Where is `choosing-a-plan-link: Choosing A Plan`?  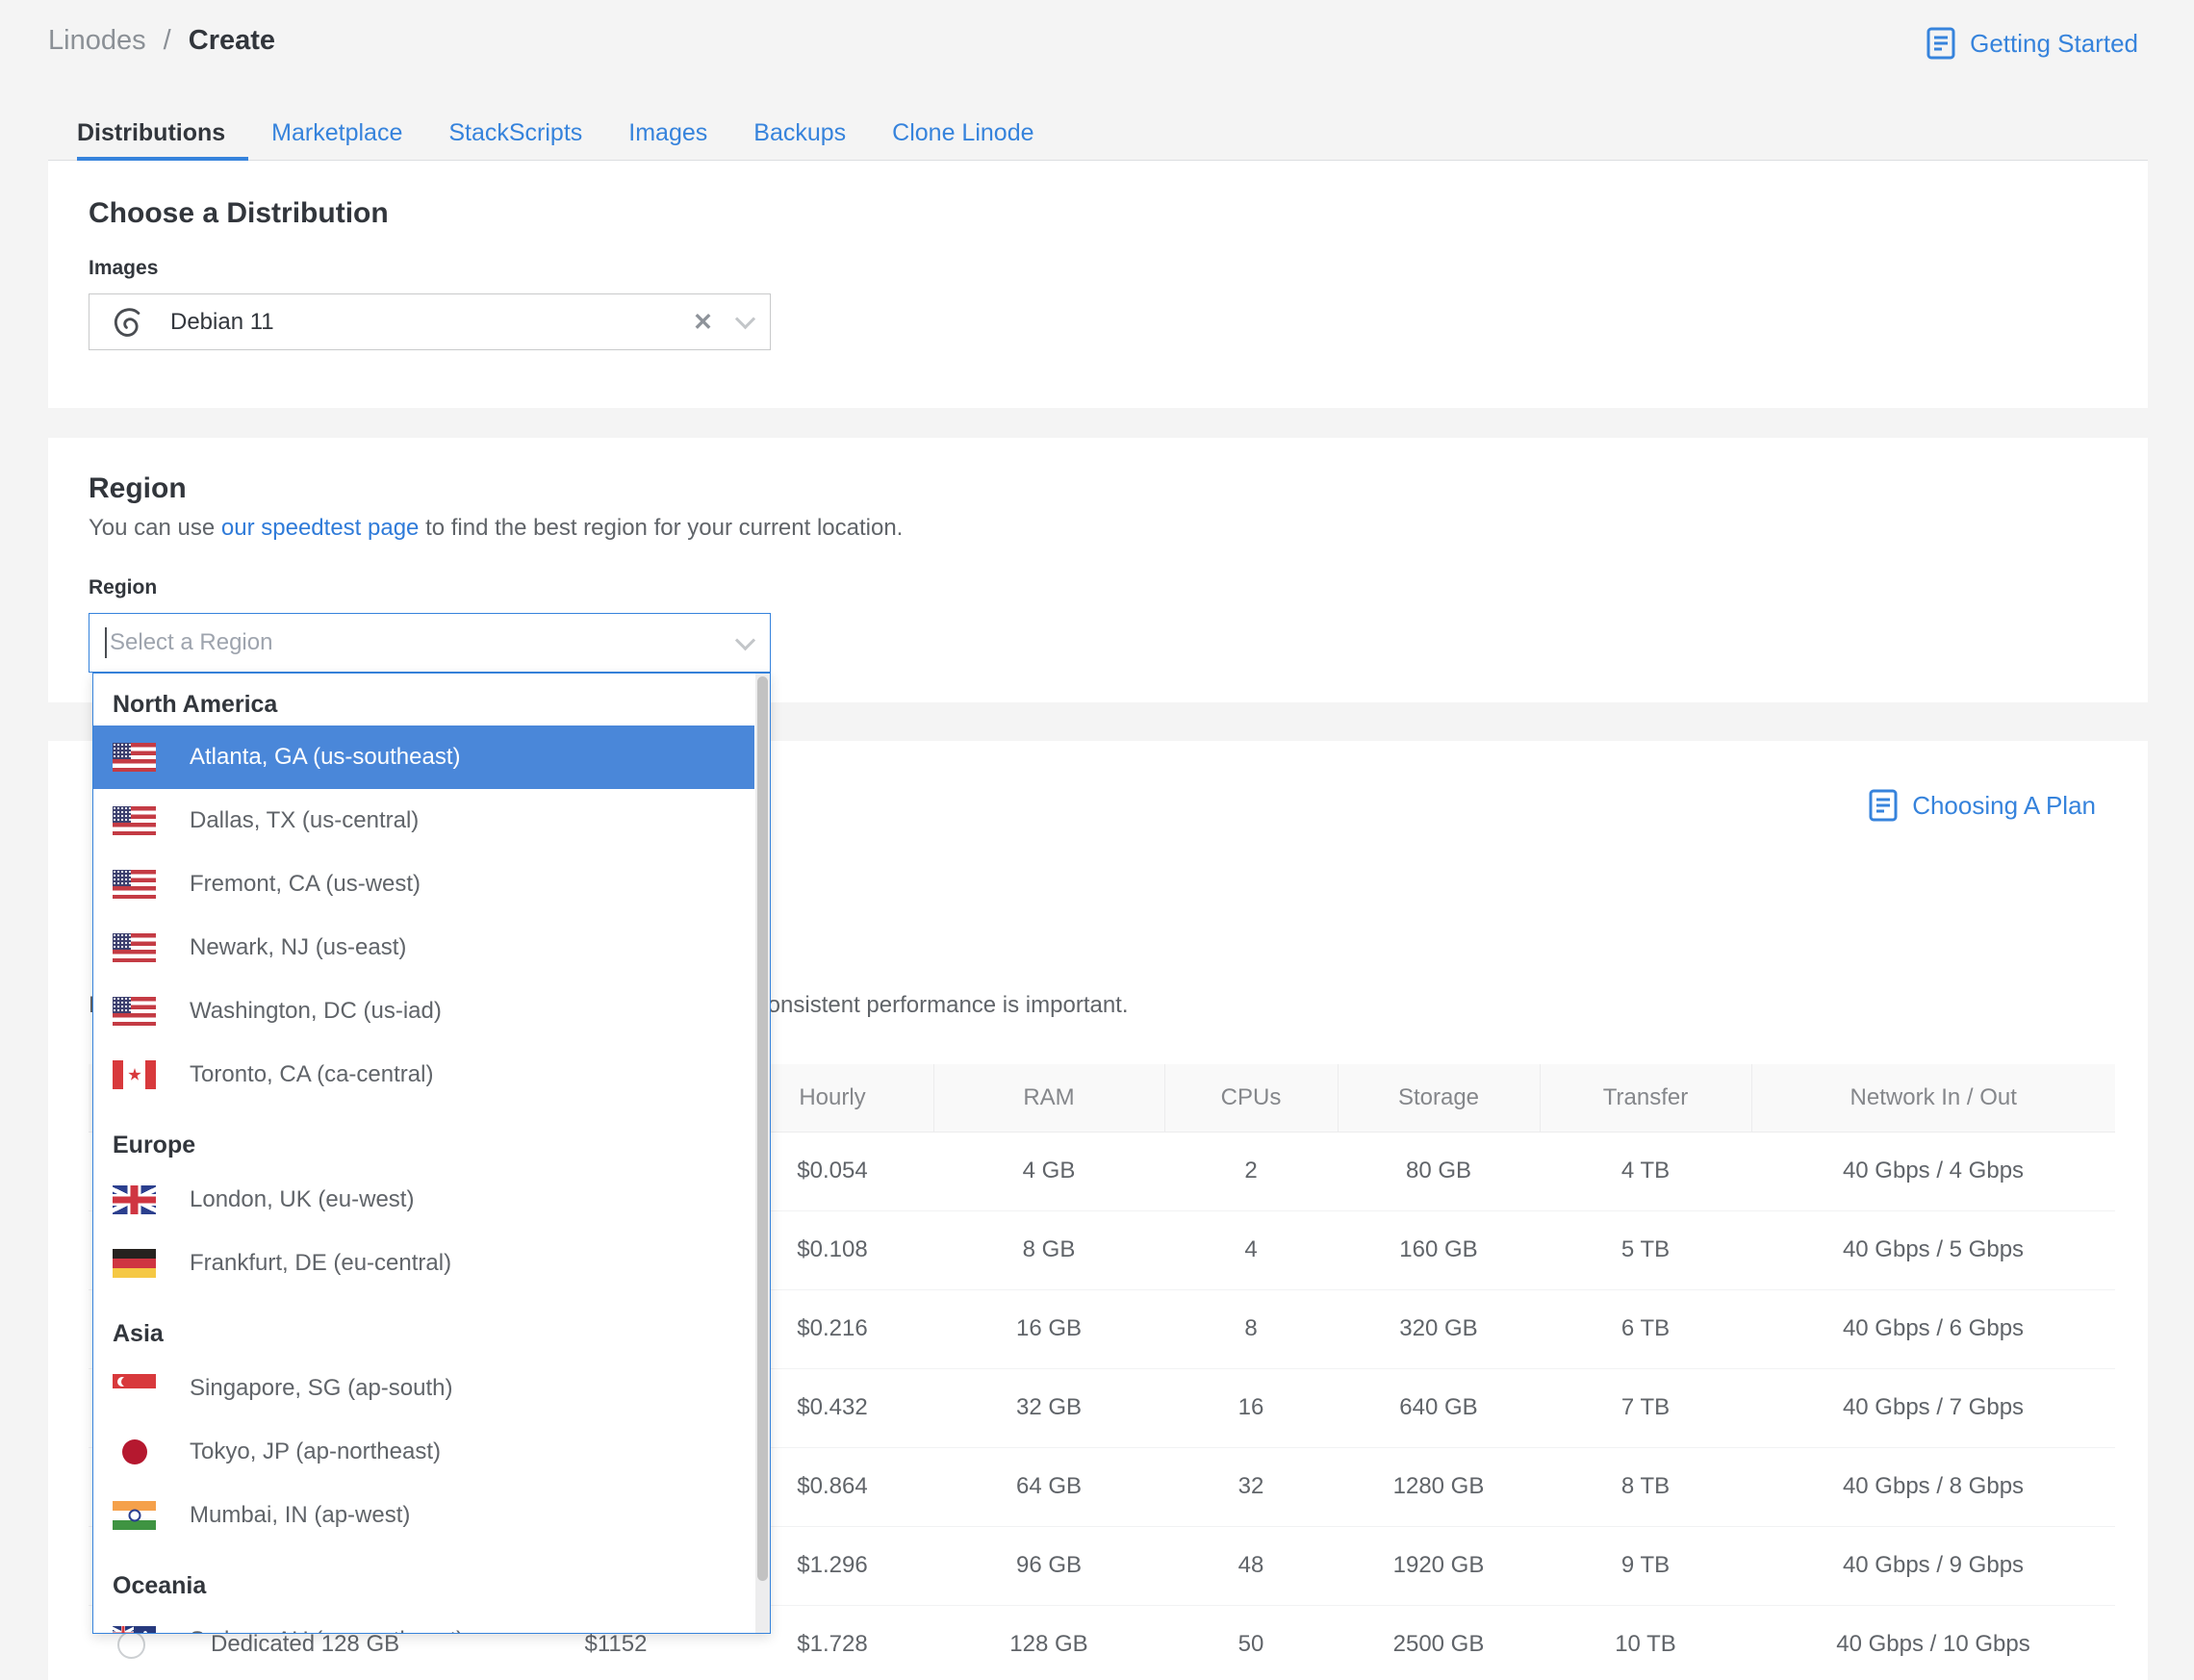
choosing-a-plan-link: Choosing A Plan is located at coordinates (1983, 806).